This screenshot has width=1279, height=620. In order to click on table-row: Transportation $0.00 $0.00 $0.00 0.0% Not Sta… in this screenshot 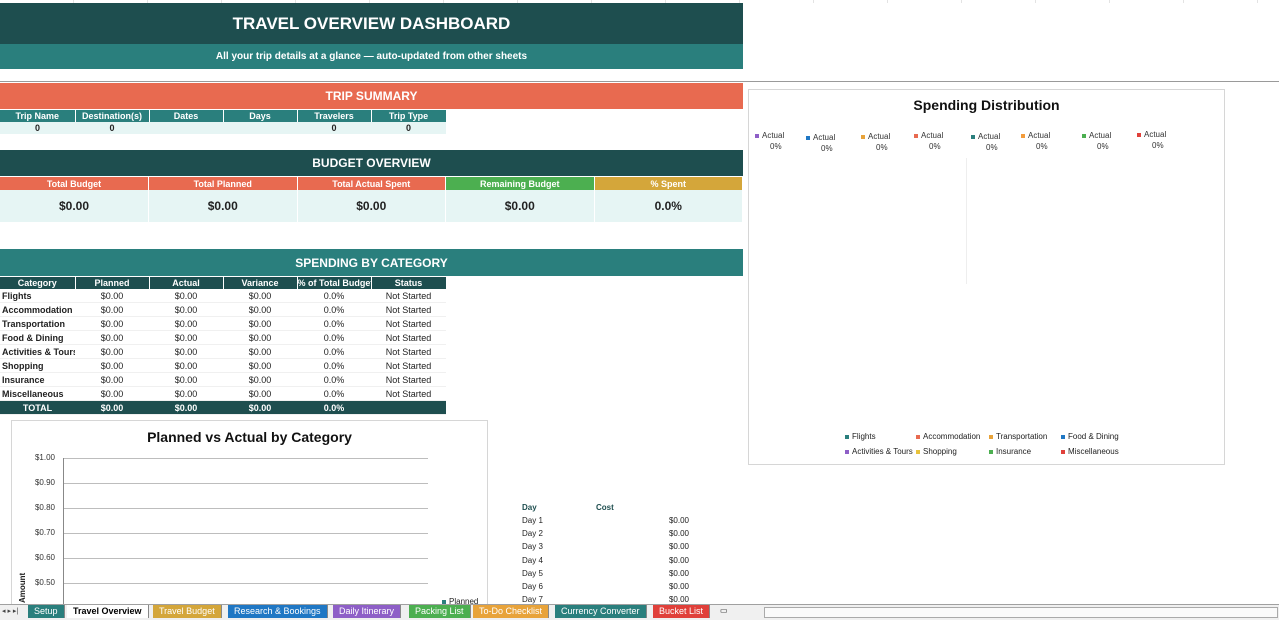, I will do `click(223, 323)`.